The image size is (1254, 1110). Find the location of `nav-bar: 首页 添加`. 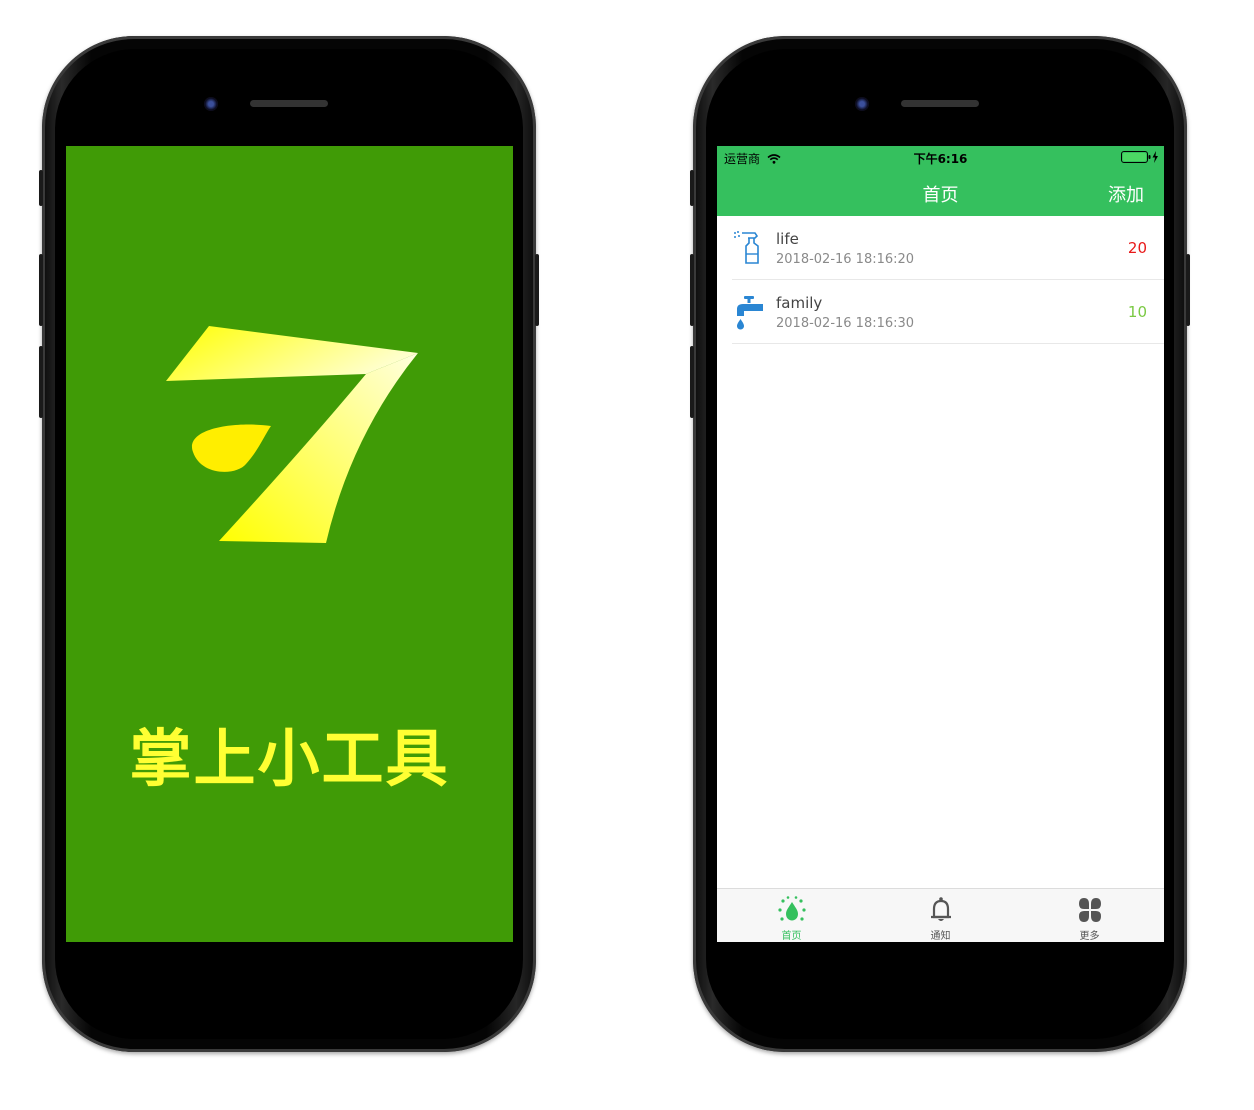

nav-bar: 首页 添加 is located at coordinates (940, 192).